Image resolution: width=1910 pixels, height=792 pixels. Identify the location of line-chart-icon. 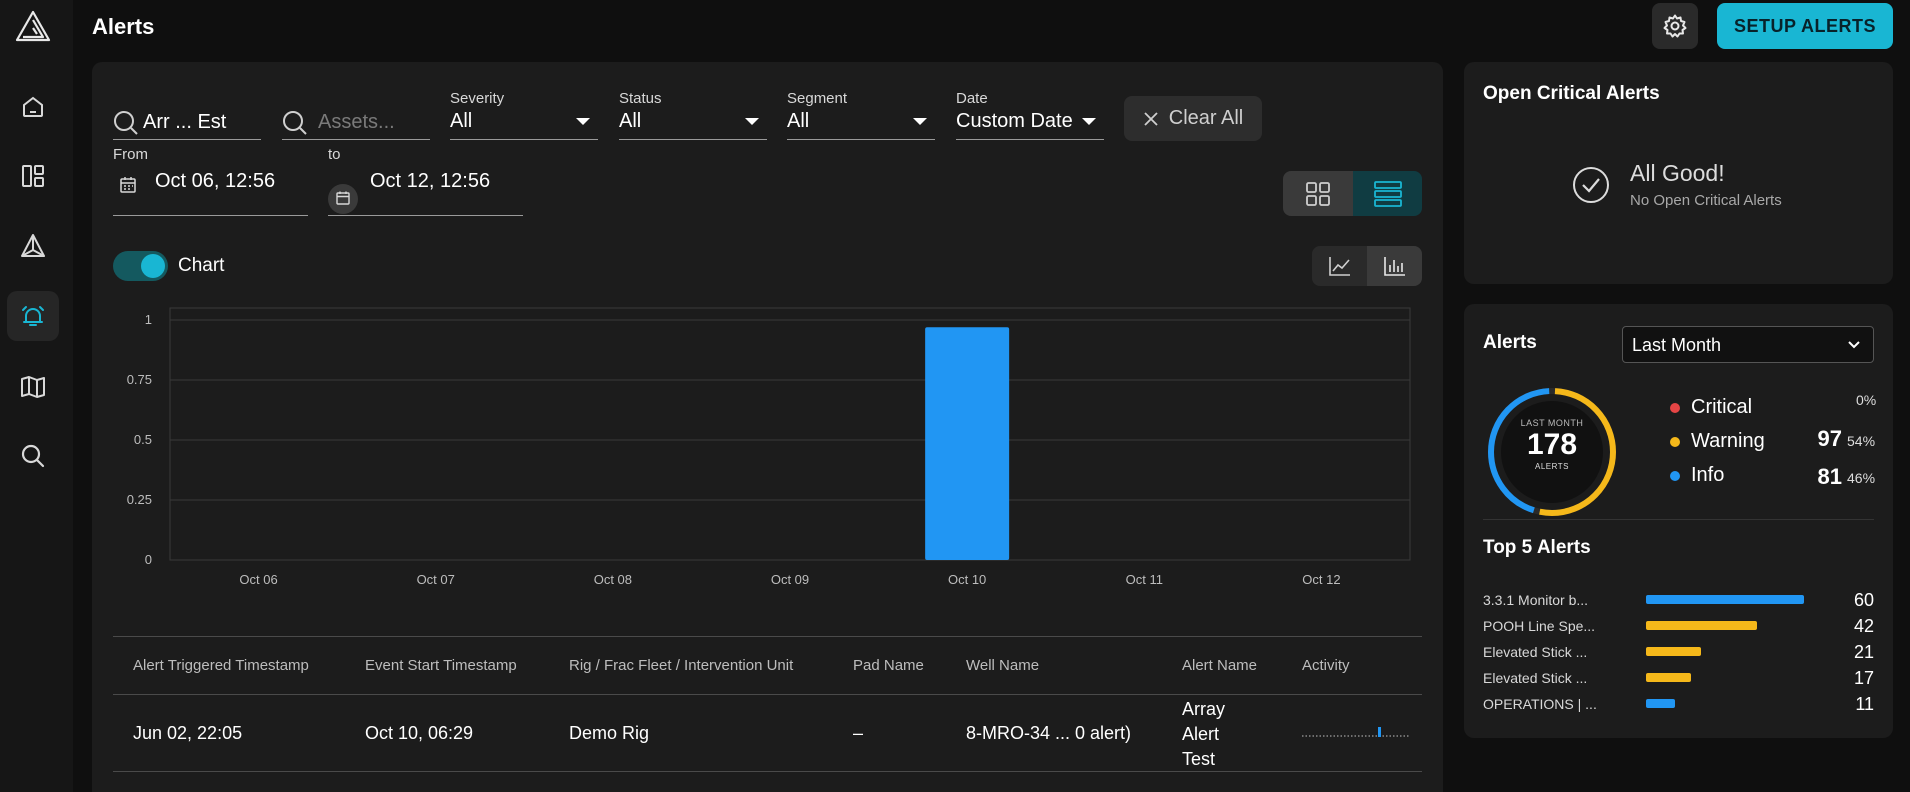
(1339, 266).